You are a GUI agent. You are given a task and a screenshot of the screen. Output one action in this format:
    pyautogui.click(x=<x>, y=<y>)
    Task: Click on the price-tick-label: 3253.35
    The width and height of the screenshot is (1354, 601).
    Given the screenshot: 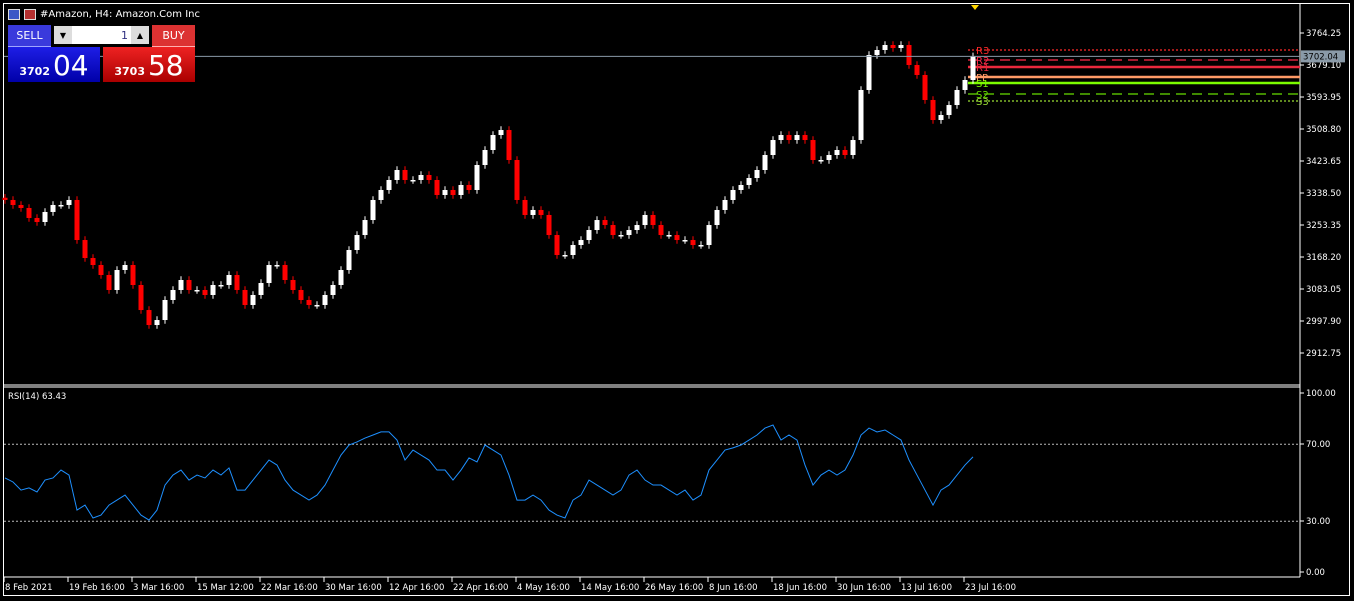 What is the action you would take?
    pyautogui.click(x=1323, y=226)
    